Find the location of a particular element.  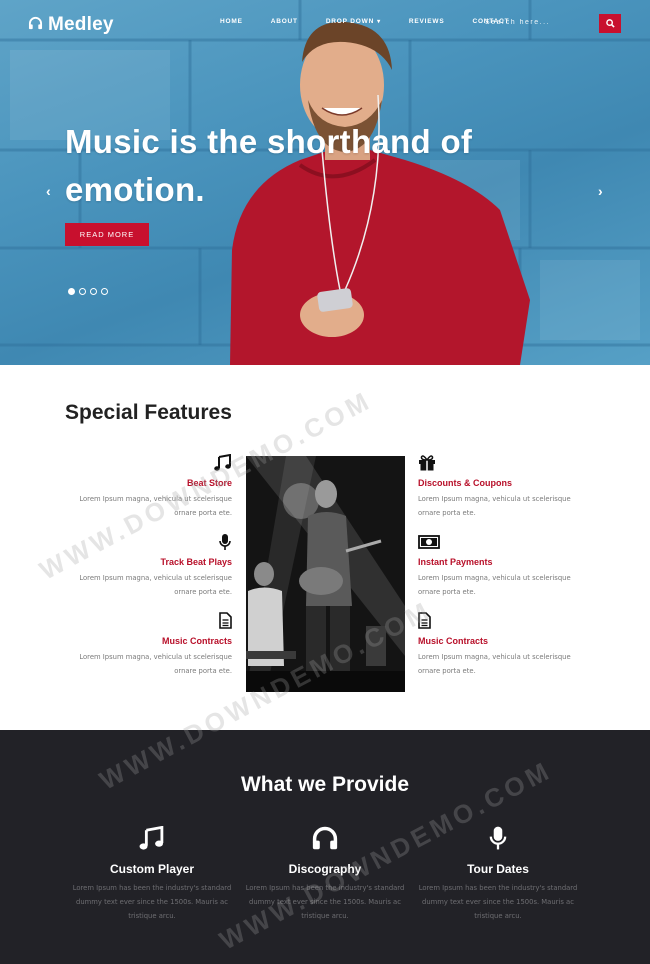

search-input is located at coordinates (532, 22).